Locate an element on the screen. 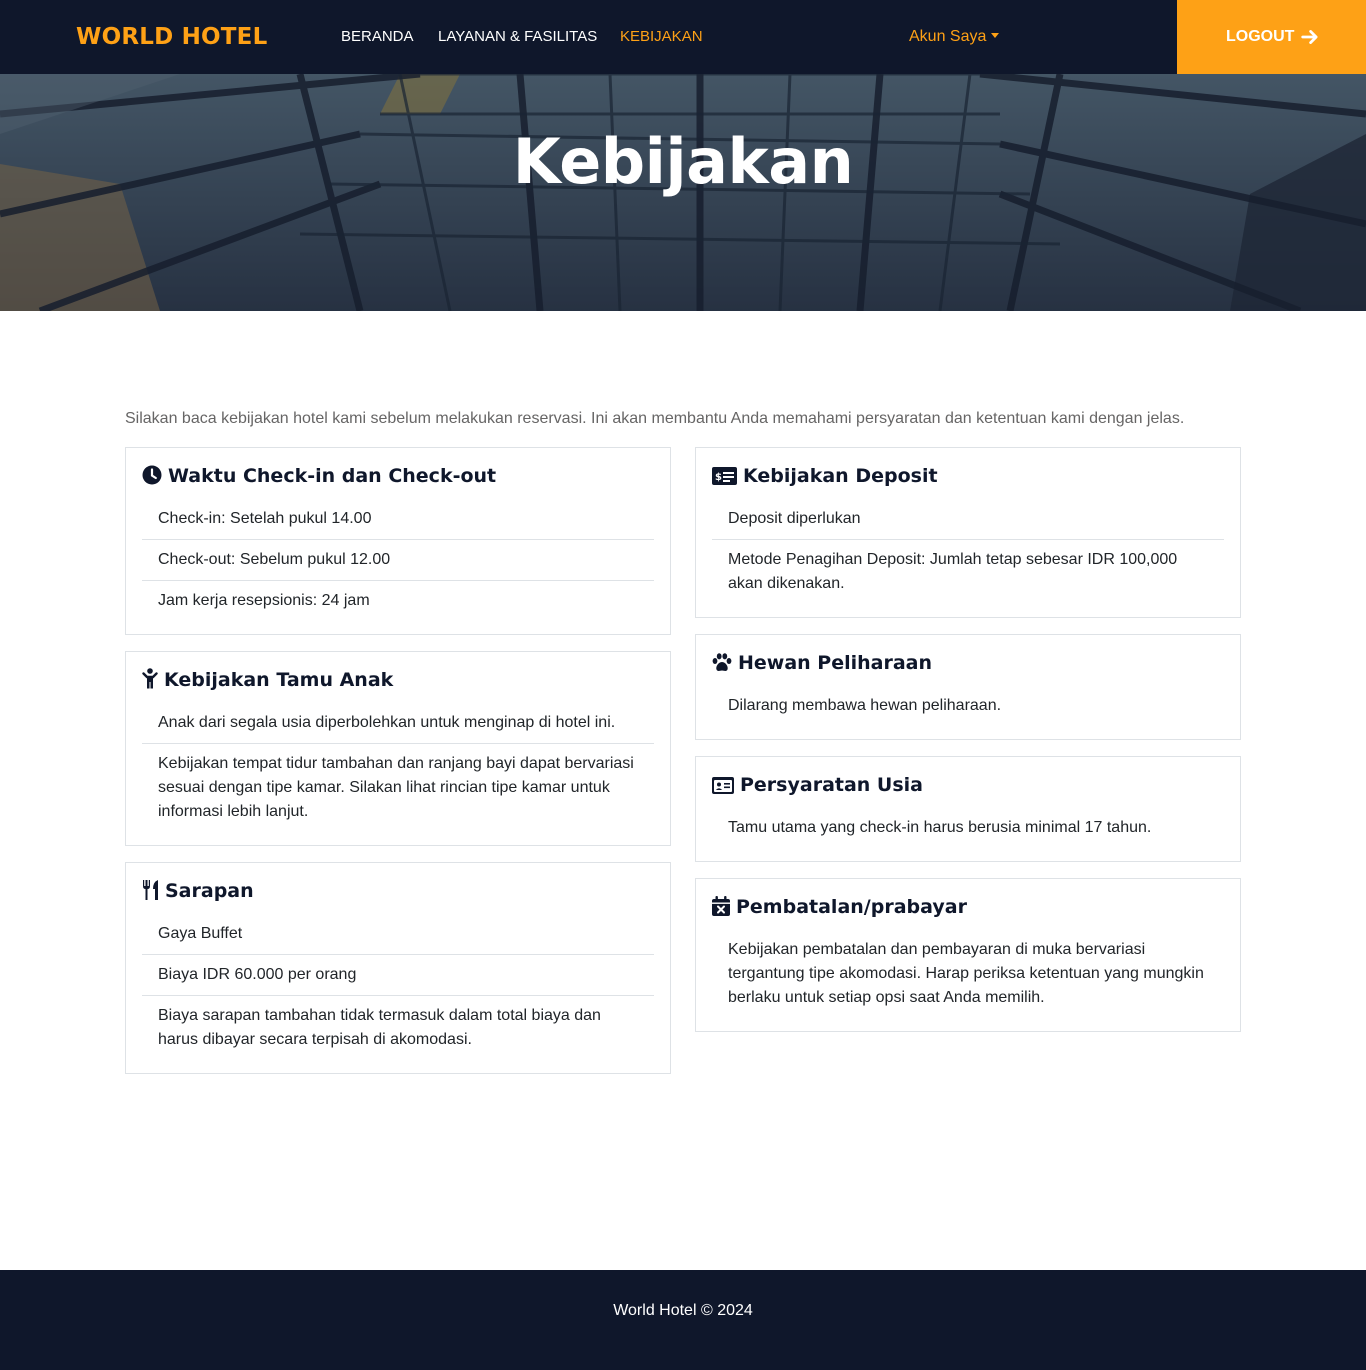  calendar-x-icon is located at coordinates (721, 906).